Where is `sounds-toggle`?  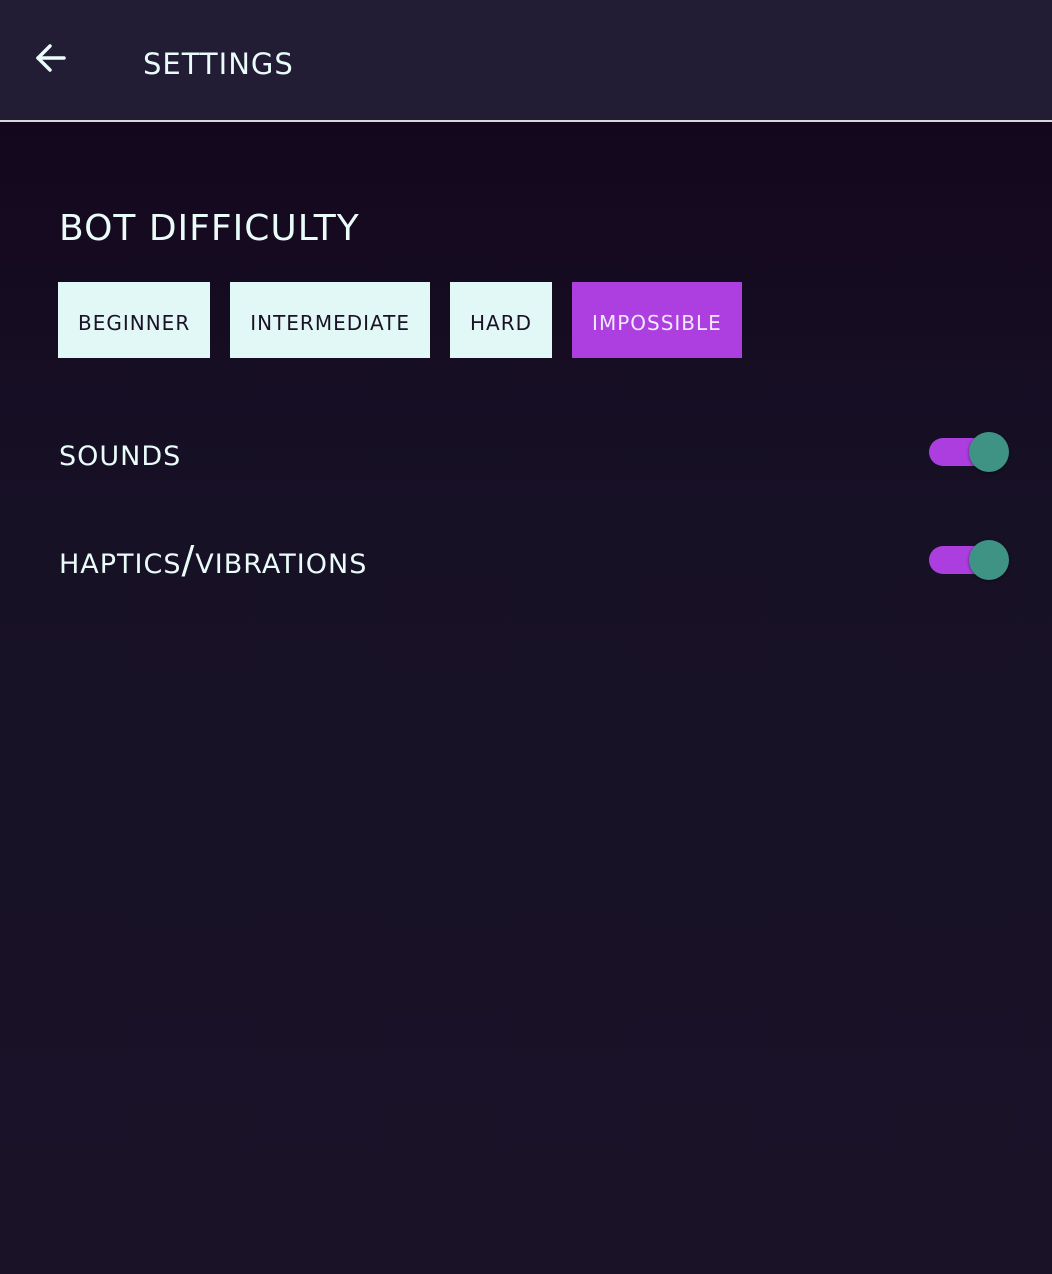 sounds-toggle is located at coordinates (969, 452).